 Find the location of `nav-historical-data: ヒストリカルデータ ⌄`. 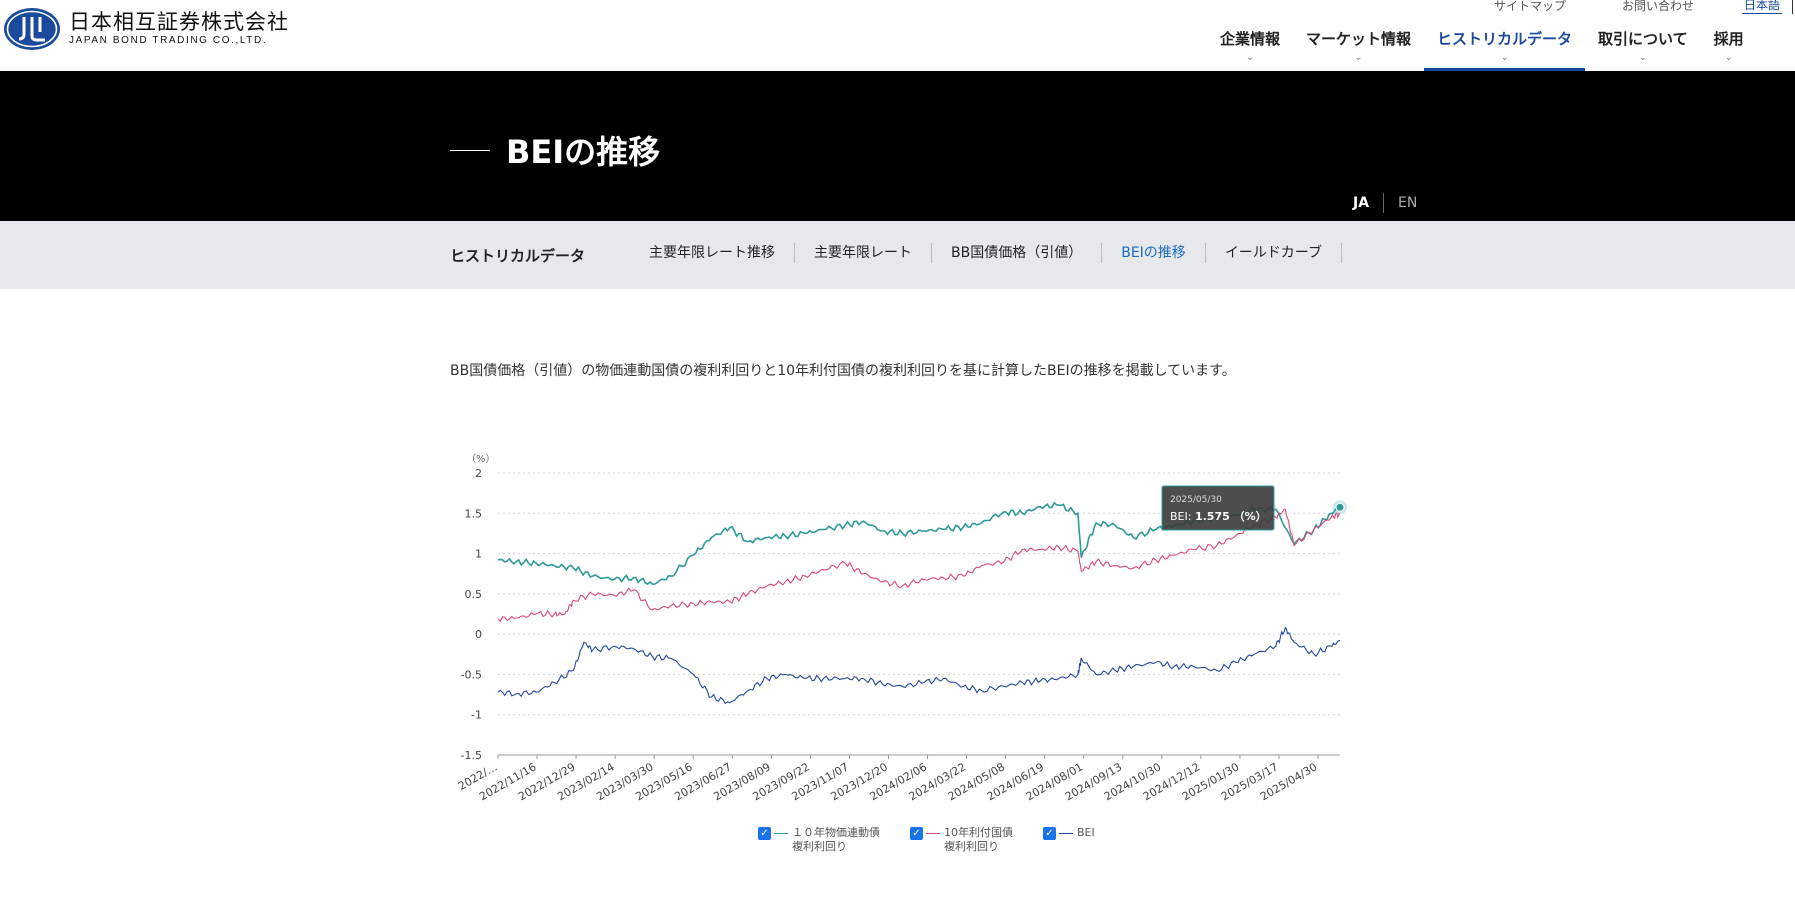

nav-historical-data: ヒストリカルデータ ⌄ is located at coordinates (1505, 49).